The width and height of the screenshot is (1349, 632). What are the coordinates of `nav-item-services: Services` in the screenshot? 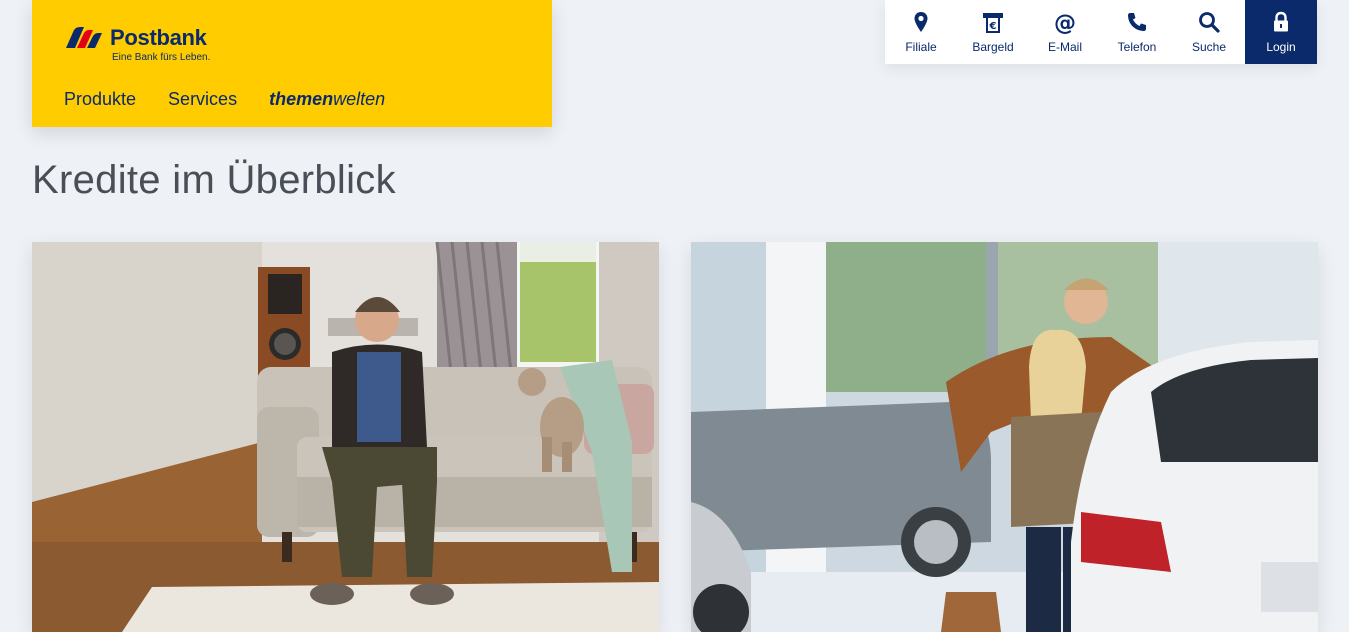 It's located at (202, 99).